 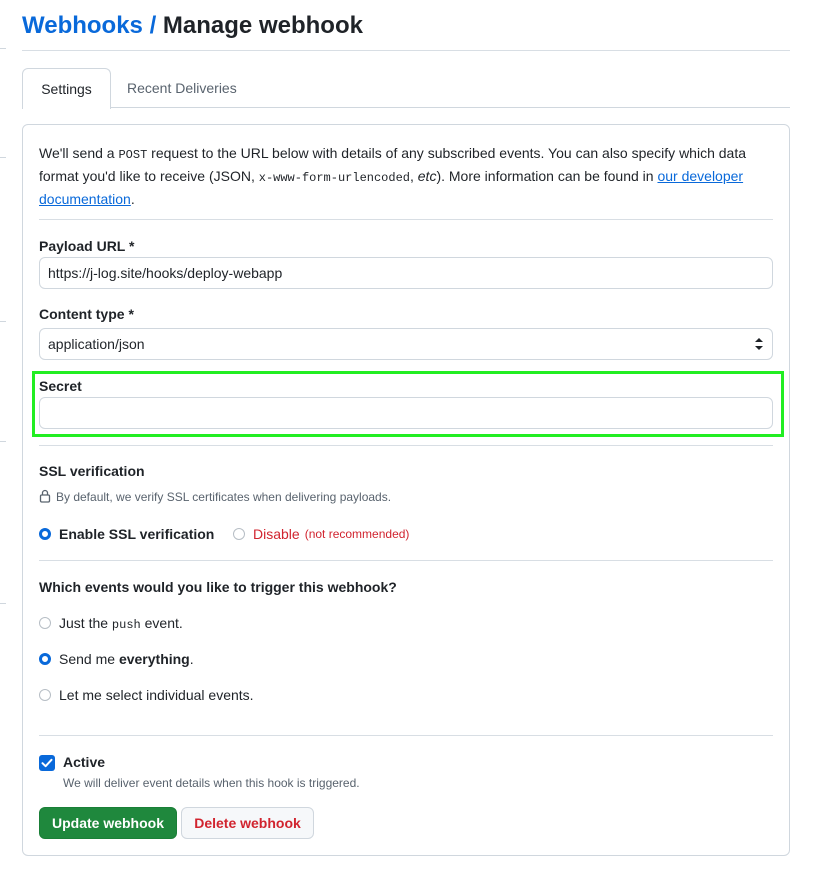 I want to click on payload-url-label: Payload URL *, so click(x=87, y=246).